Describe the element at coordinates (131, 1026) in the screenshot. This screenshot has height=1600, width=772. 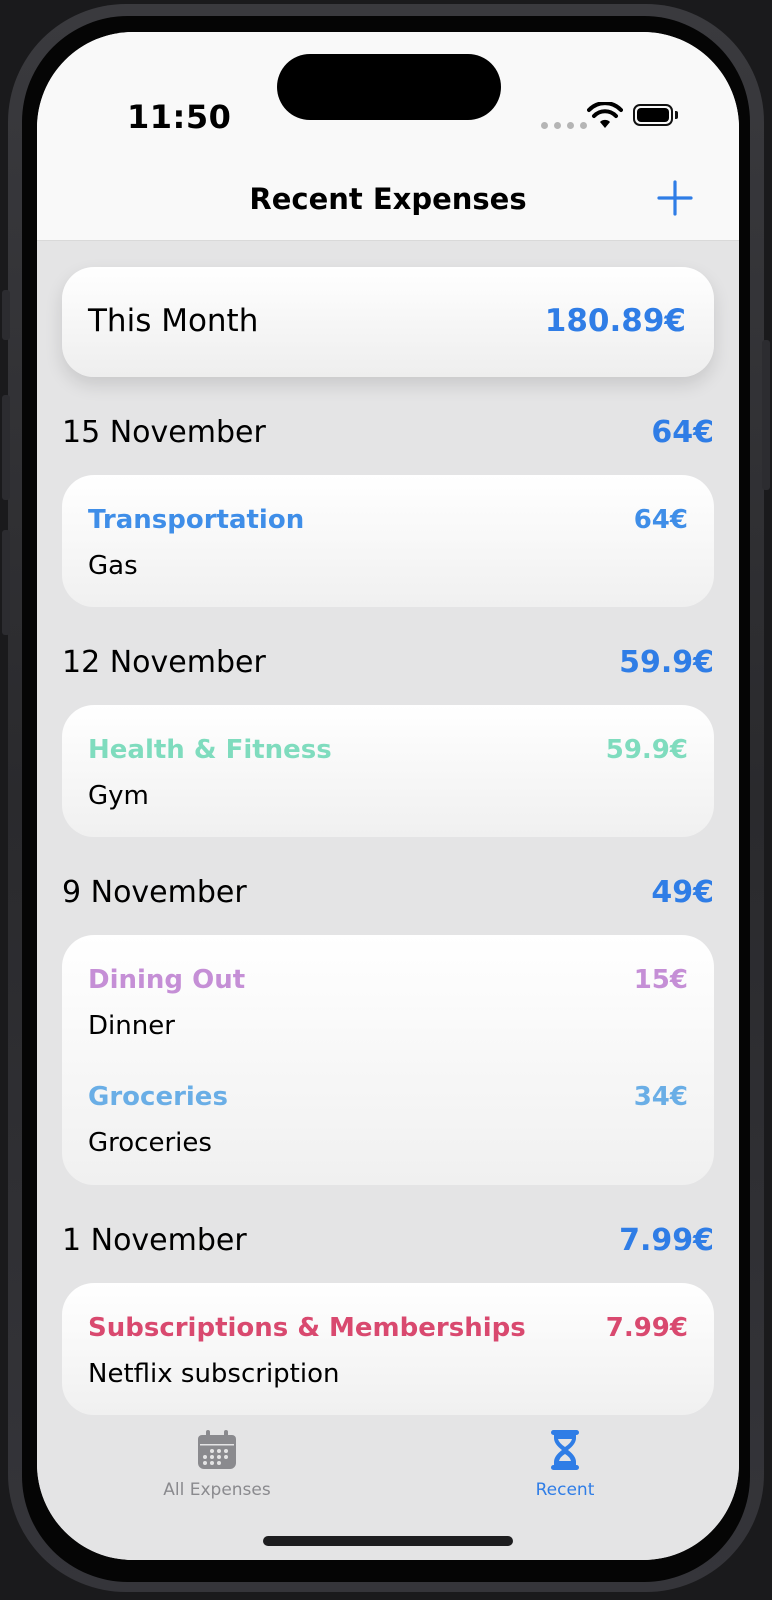
I see `expense-description: Dinner` at that location.